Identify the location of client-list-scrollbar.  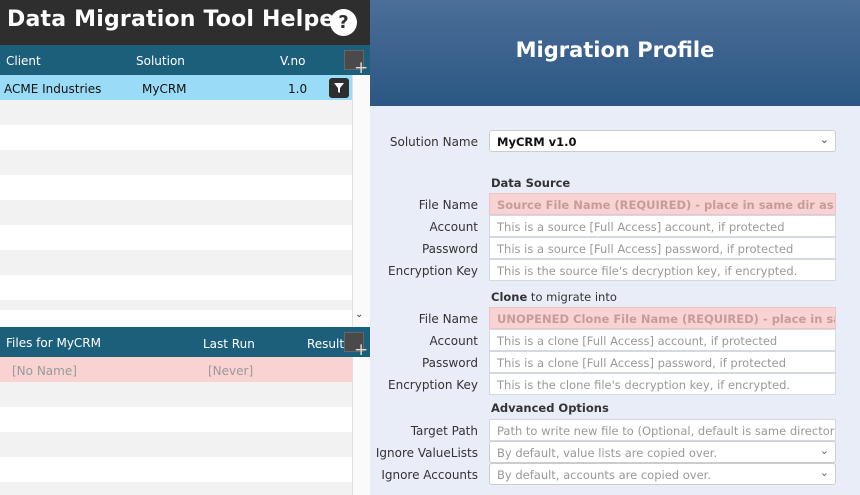
(361, 201).